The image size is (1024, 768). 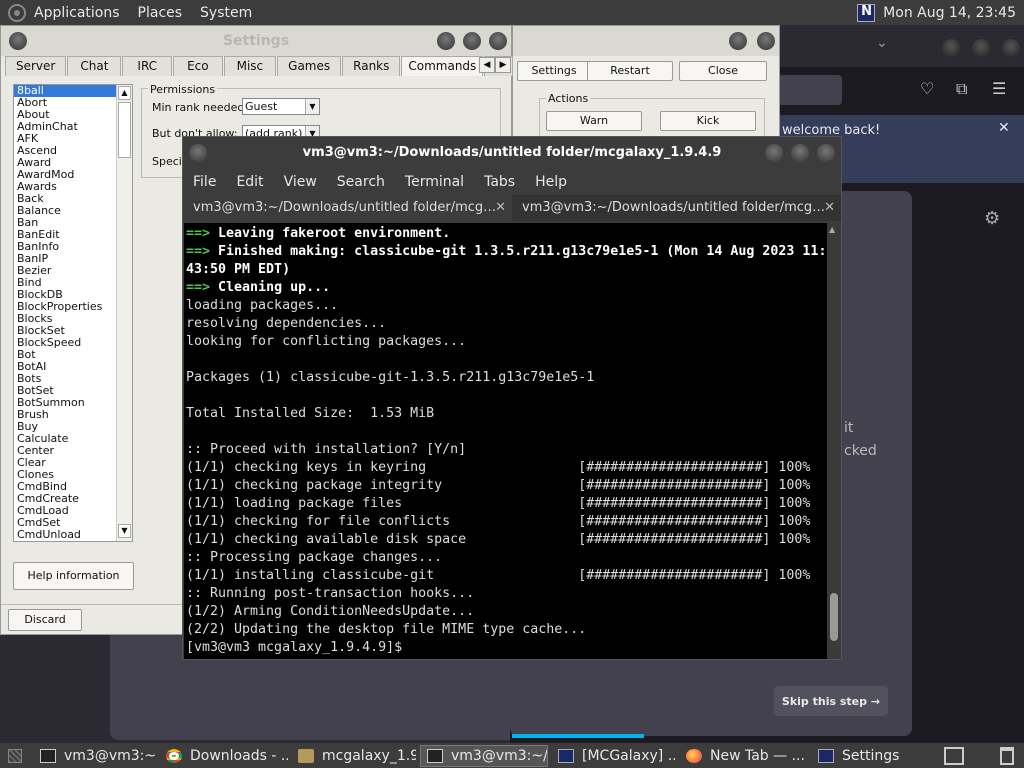 What do you see at coordinates (506, 270) in the screenshot?
I see `terminal-line: 43:50 PM EDT)` at bounding box center [506, 270].